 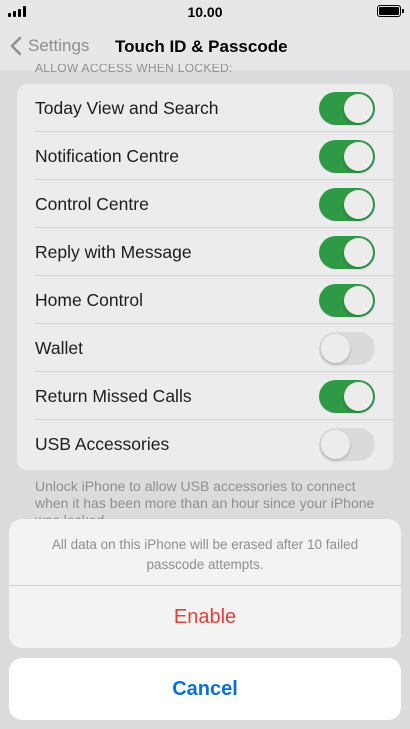 I want to click on setting-label: Today View and Search, so click(x=127, y=108).